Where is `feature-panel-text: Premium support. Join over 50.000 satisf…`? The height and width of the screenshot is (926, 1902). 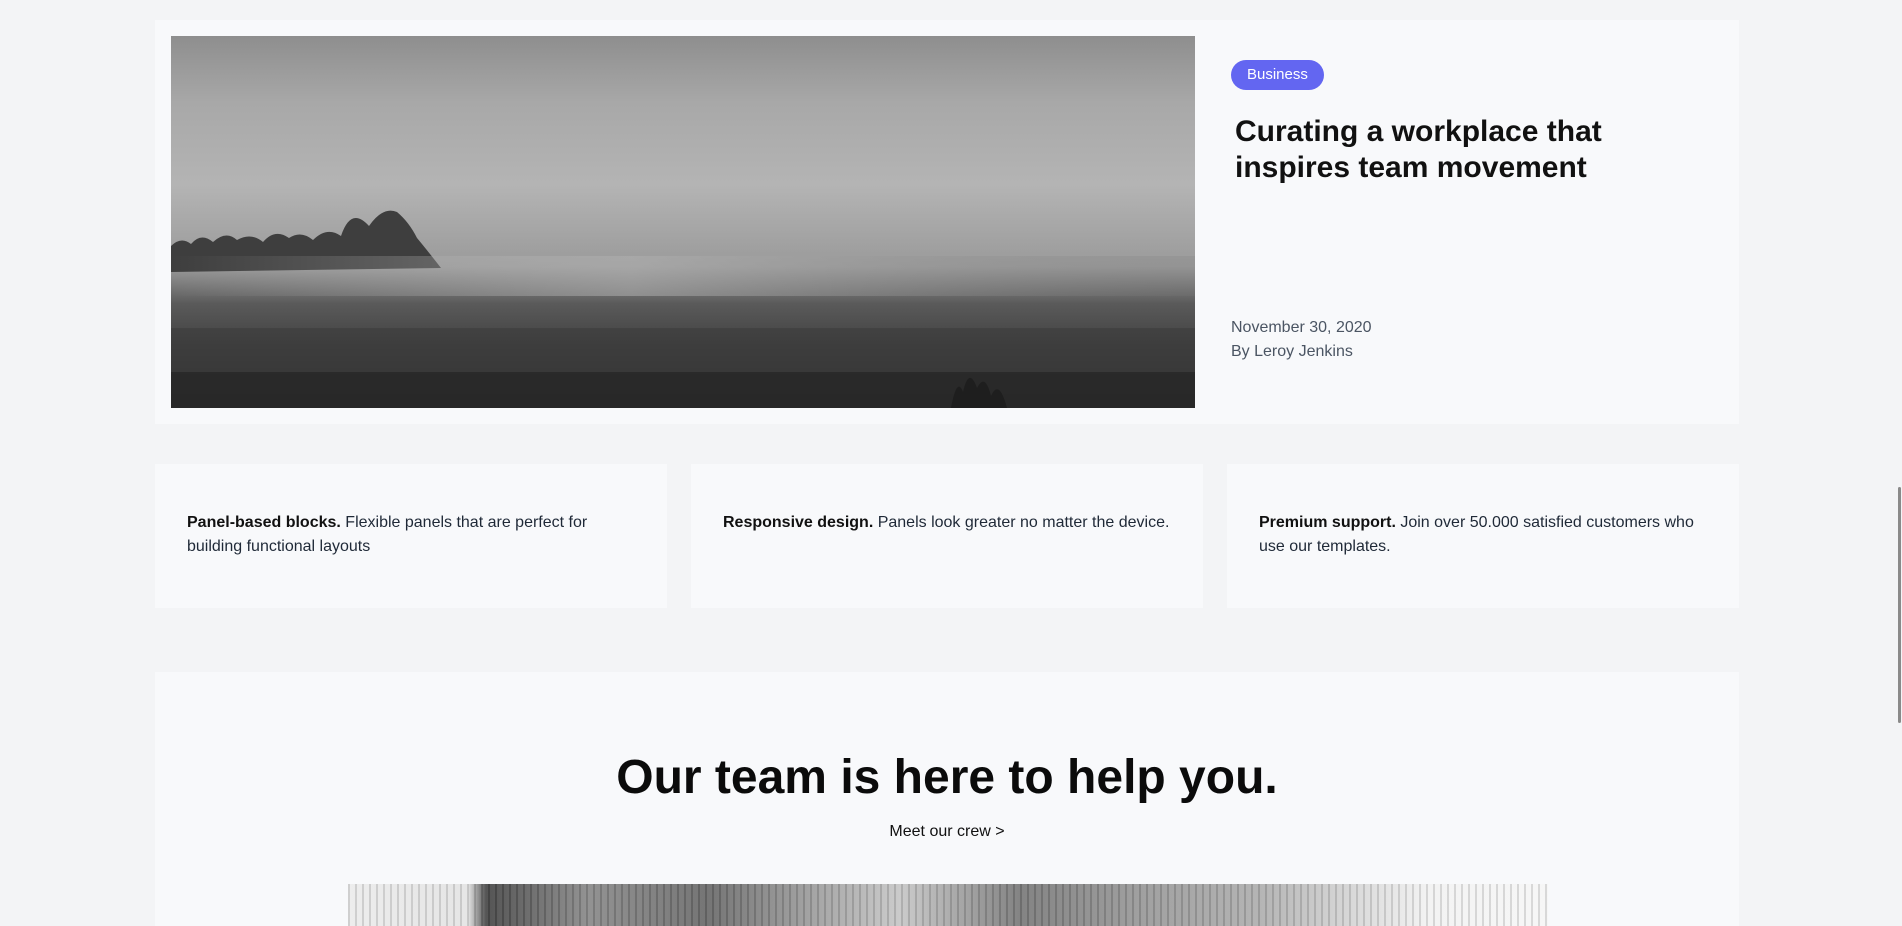
feature-panel-text: Premium support. Join over 50.000 satisf… is located at coordinates (1483, 535).